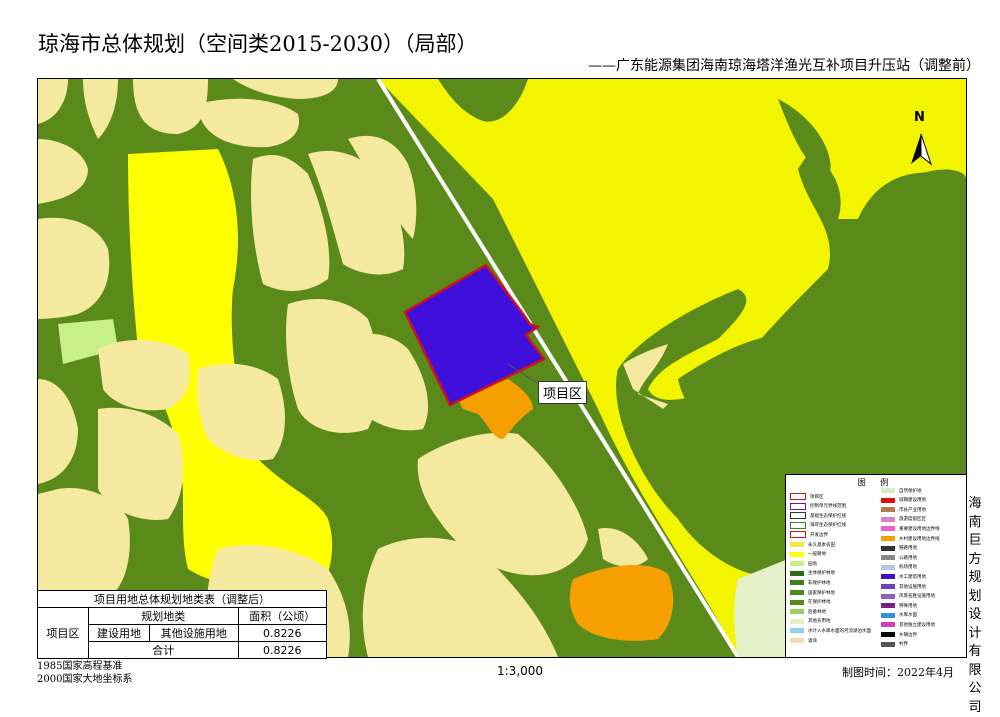 The image size is (1000, 717). Describe the element at coordinates (919, 539) in the screenshot. I see `legend-label: 乡村建设用地边界线` at that location.